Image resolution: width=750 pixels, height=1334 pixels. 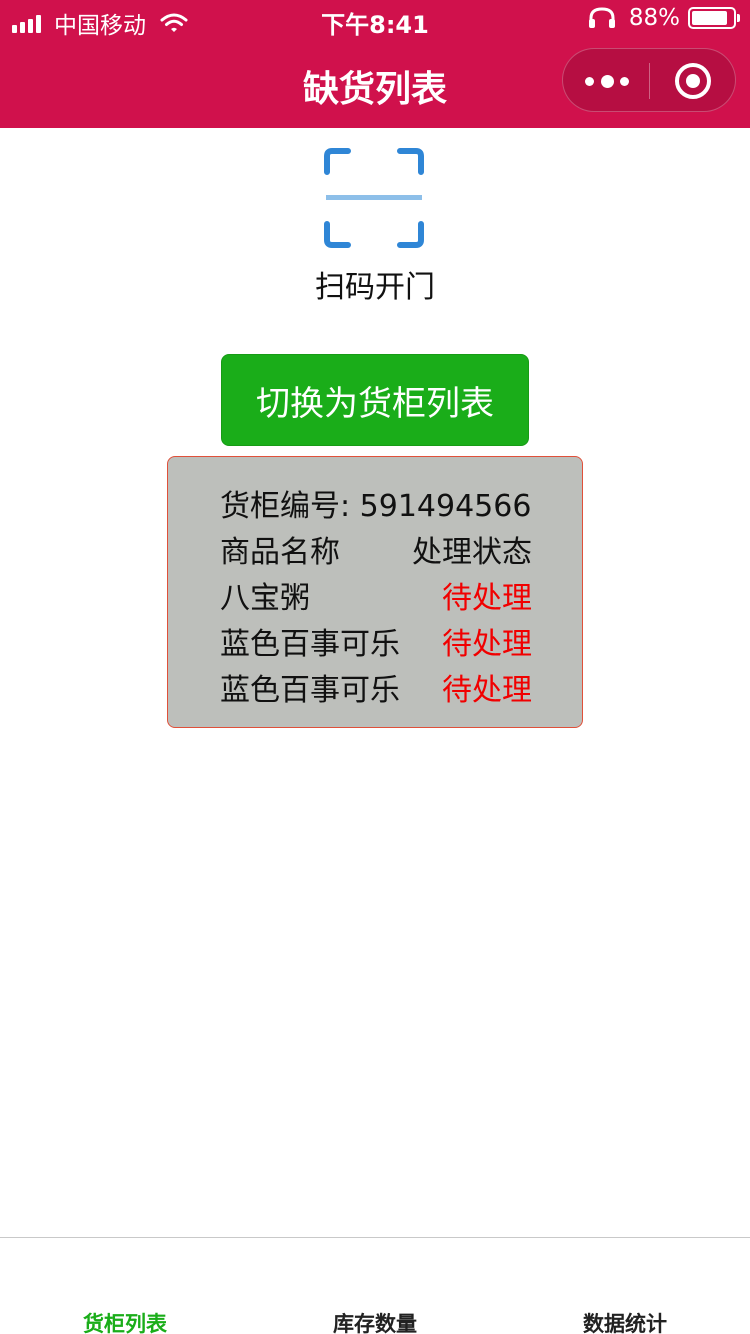 What do you see at coordinates (125, 1321) in the screenshot?
I see `tab-cabinet-list: 货柜列表` at bounding box center [125, 1321].